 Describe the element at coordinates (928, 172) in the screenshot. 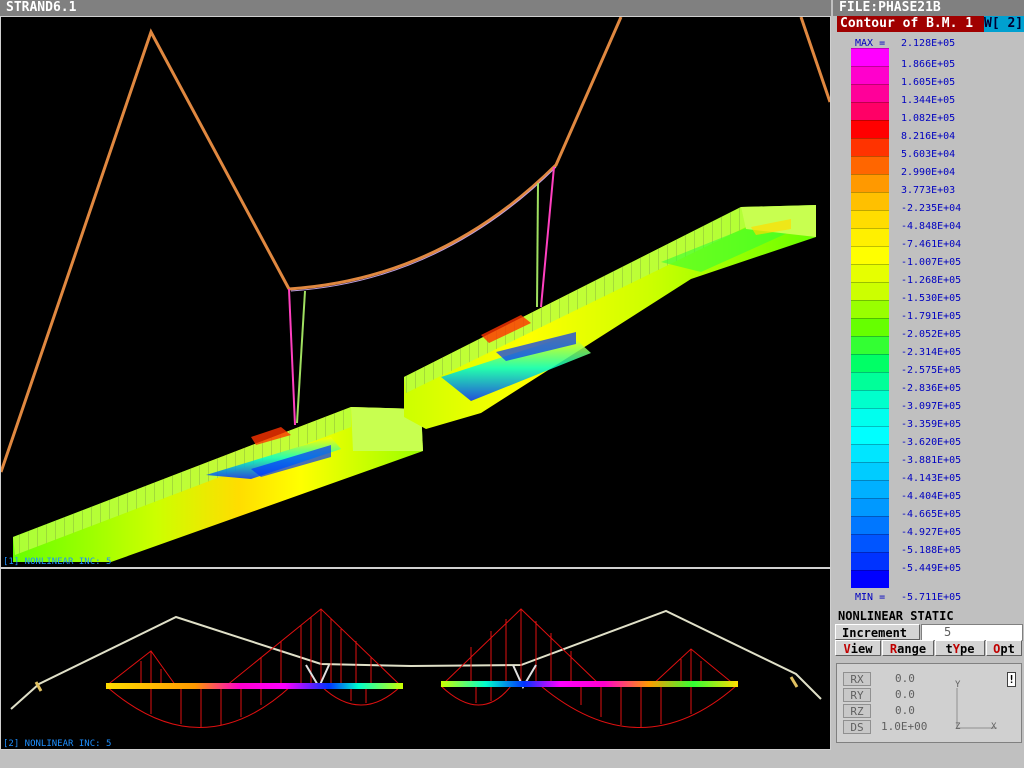

I see `legend-level-value: 2.990E+04` at that location.